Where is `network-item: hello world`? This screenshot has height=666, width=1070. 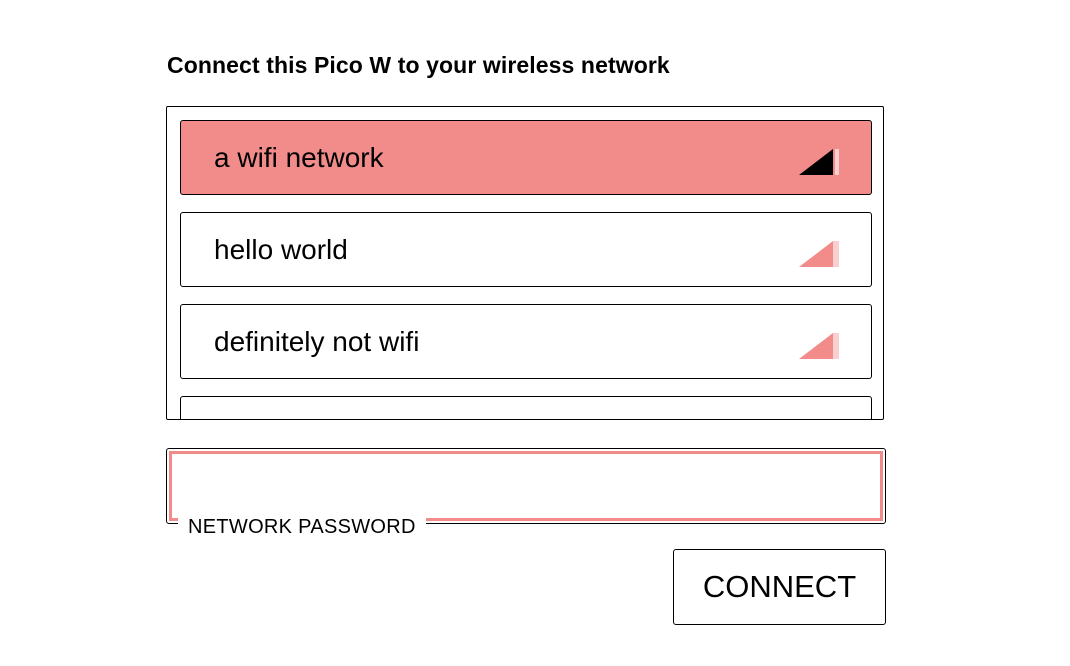
network-item: hello world is located at coordinates (526, 249).